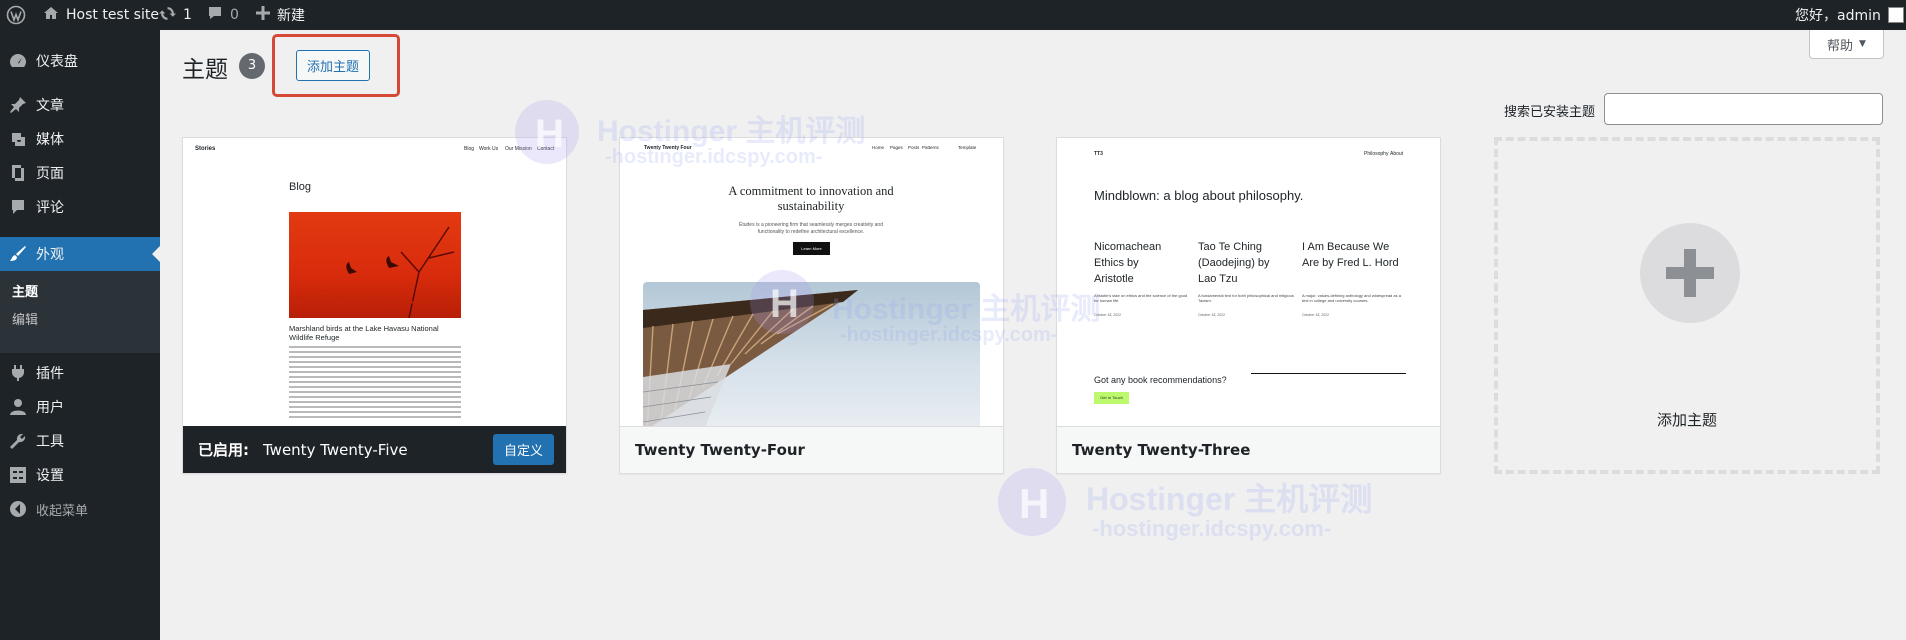 This screenshot has height=640, width=1906. Describe the element at coordinates (280, 15) in the screenshot. I see `new-content-link: 新建` at that location.